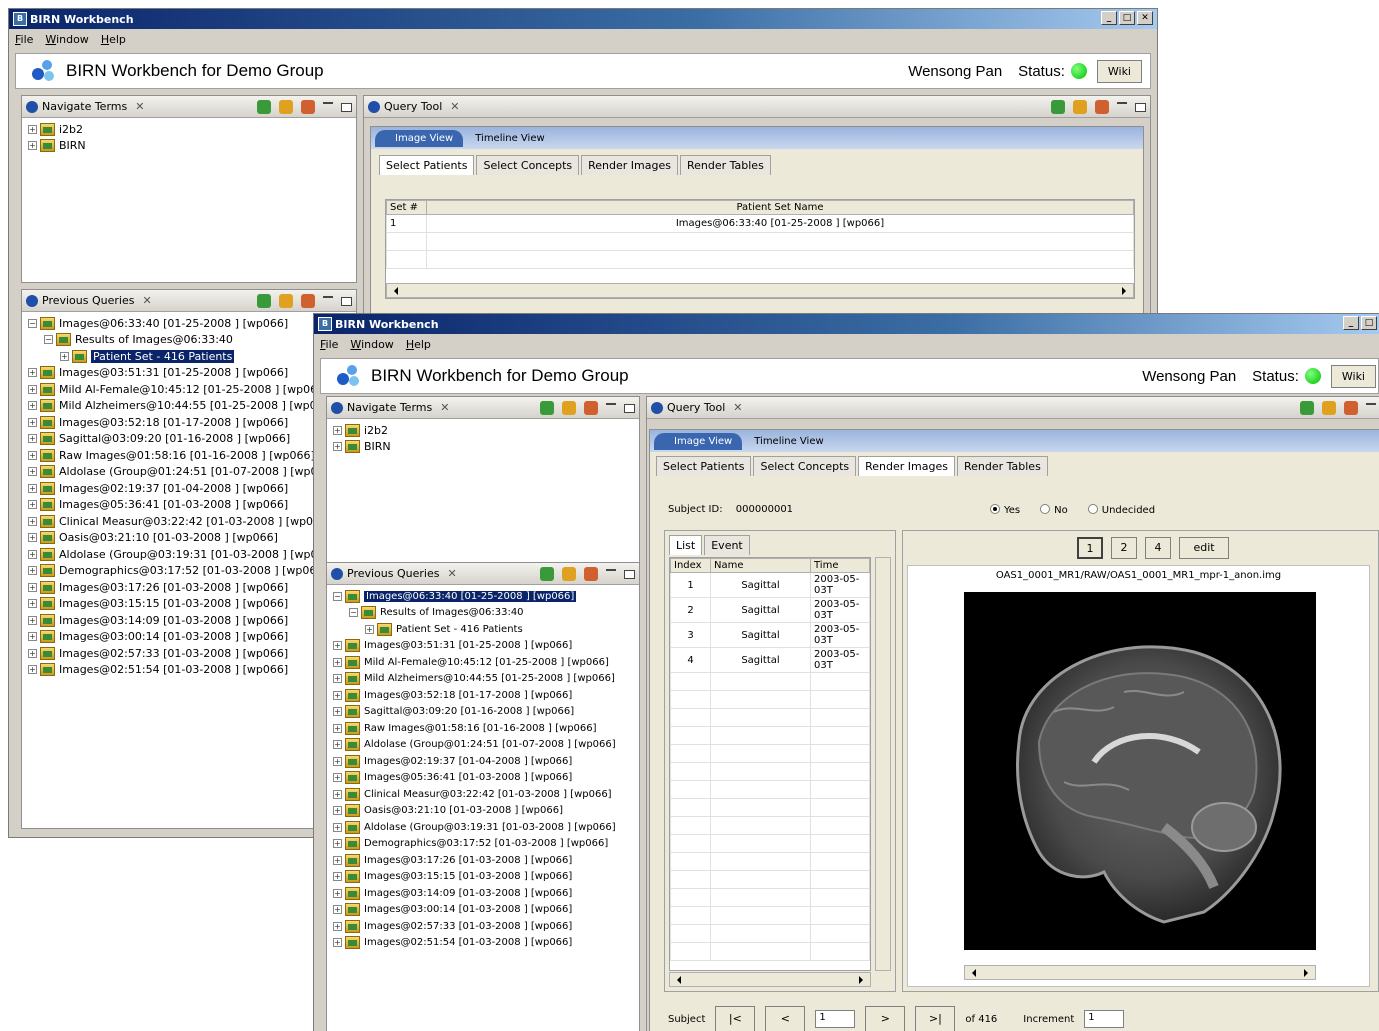  Describe the element at coordinates (770, 635) in the screenshot. I see `table-row: 3 Sagittal 2003-05-03T` at that location.